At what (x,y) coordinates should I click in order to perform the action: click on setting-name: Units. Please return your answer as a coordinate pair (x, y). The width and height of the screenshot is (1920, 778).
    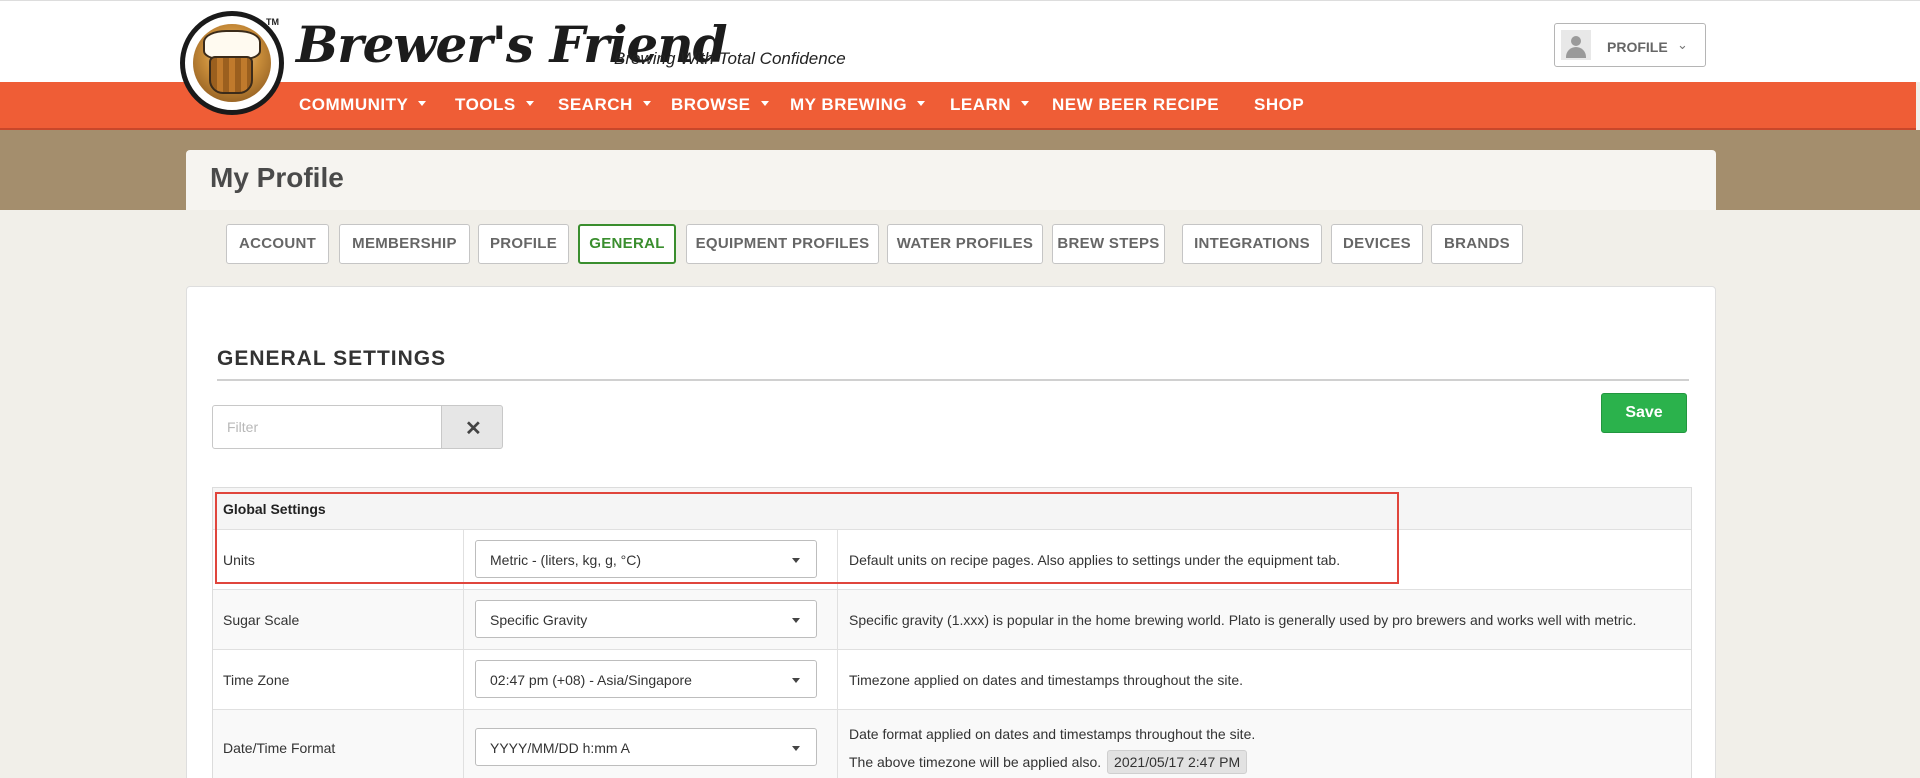
    Looking at the image, I should click on (239, 560).